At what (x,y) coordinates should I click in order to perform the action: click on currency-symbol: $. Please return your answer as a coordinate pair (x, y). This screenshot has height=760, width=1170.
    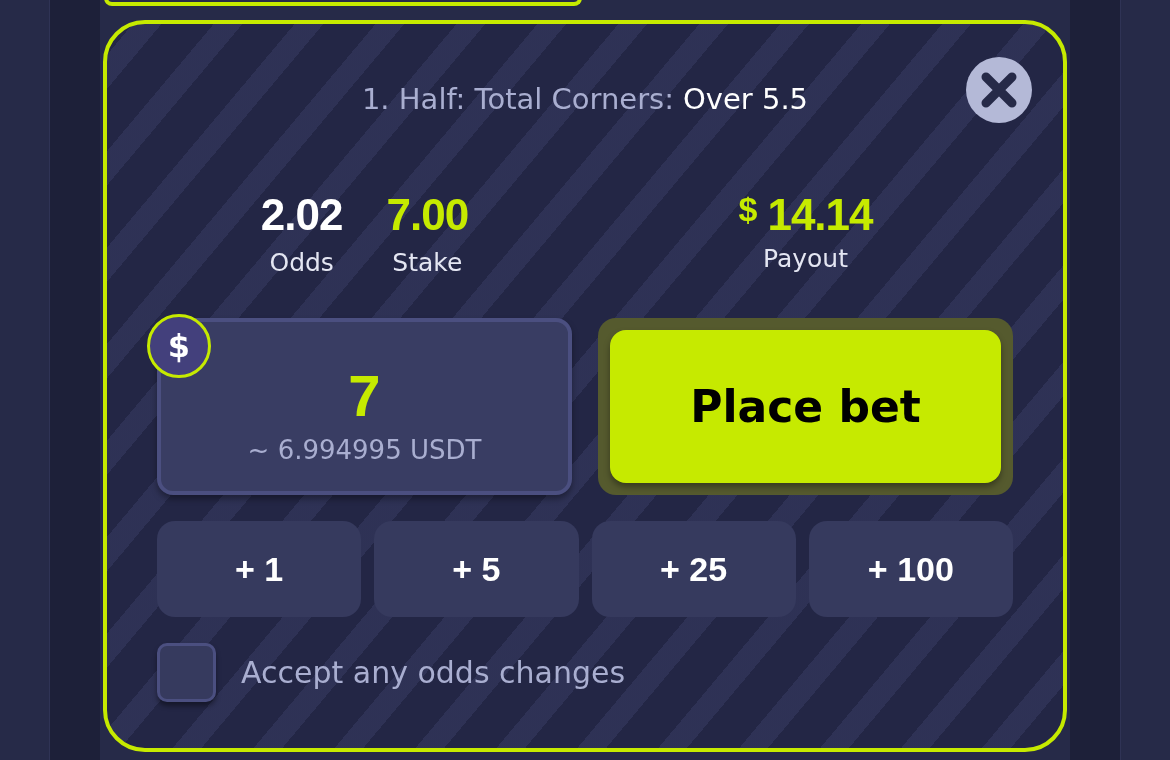
    Looking at the image, I should click on (748, 209).